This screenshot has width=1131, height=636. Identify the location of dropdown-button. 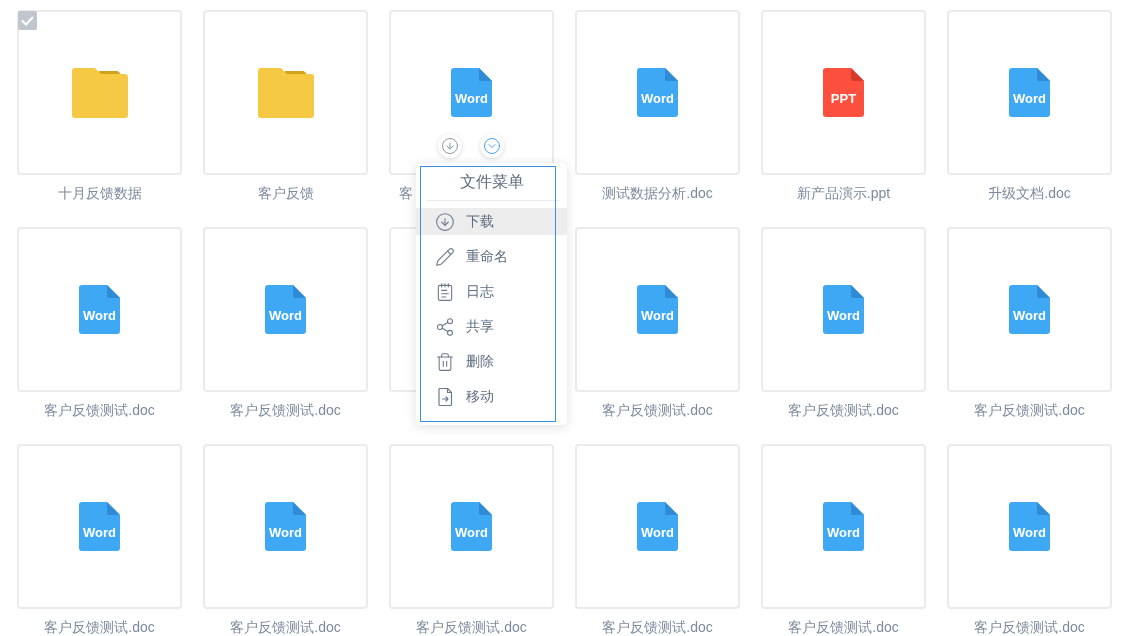
(492, 146).